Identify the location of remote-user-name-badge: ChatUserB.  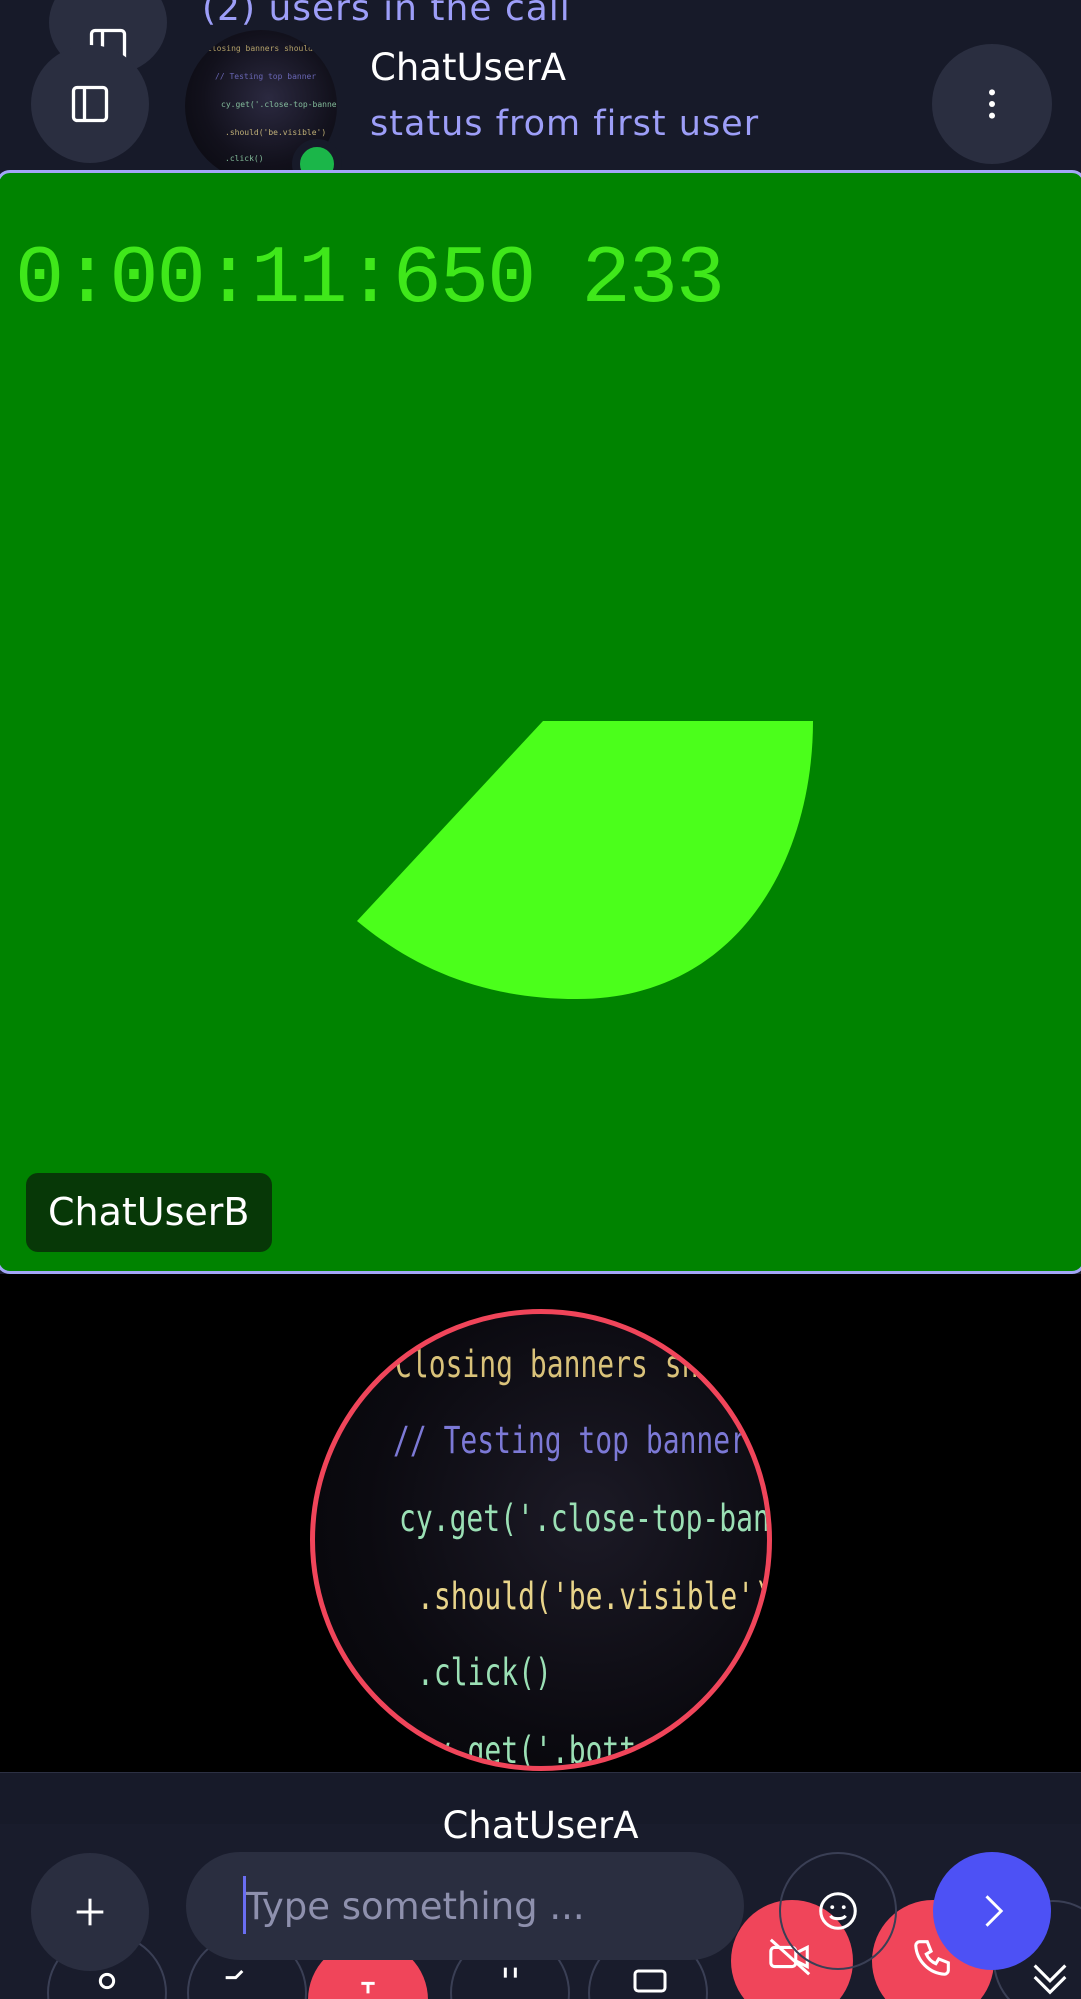
(149, 1212).